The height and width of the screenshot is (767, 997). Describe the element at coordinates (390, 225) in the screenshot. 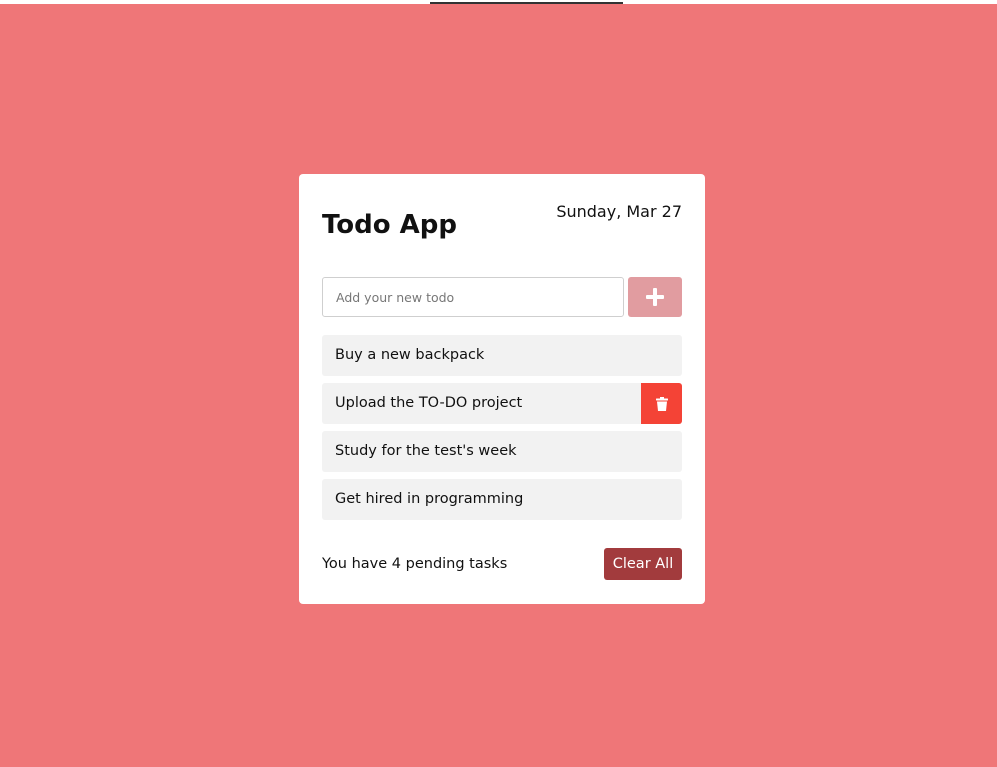

I see `app-title: Todo App` at that location.